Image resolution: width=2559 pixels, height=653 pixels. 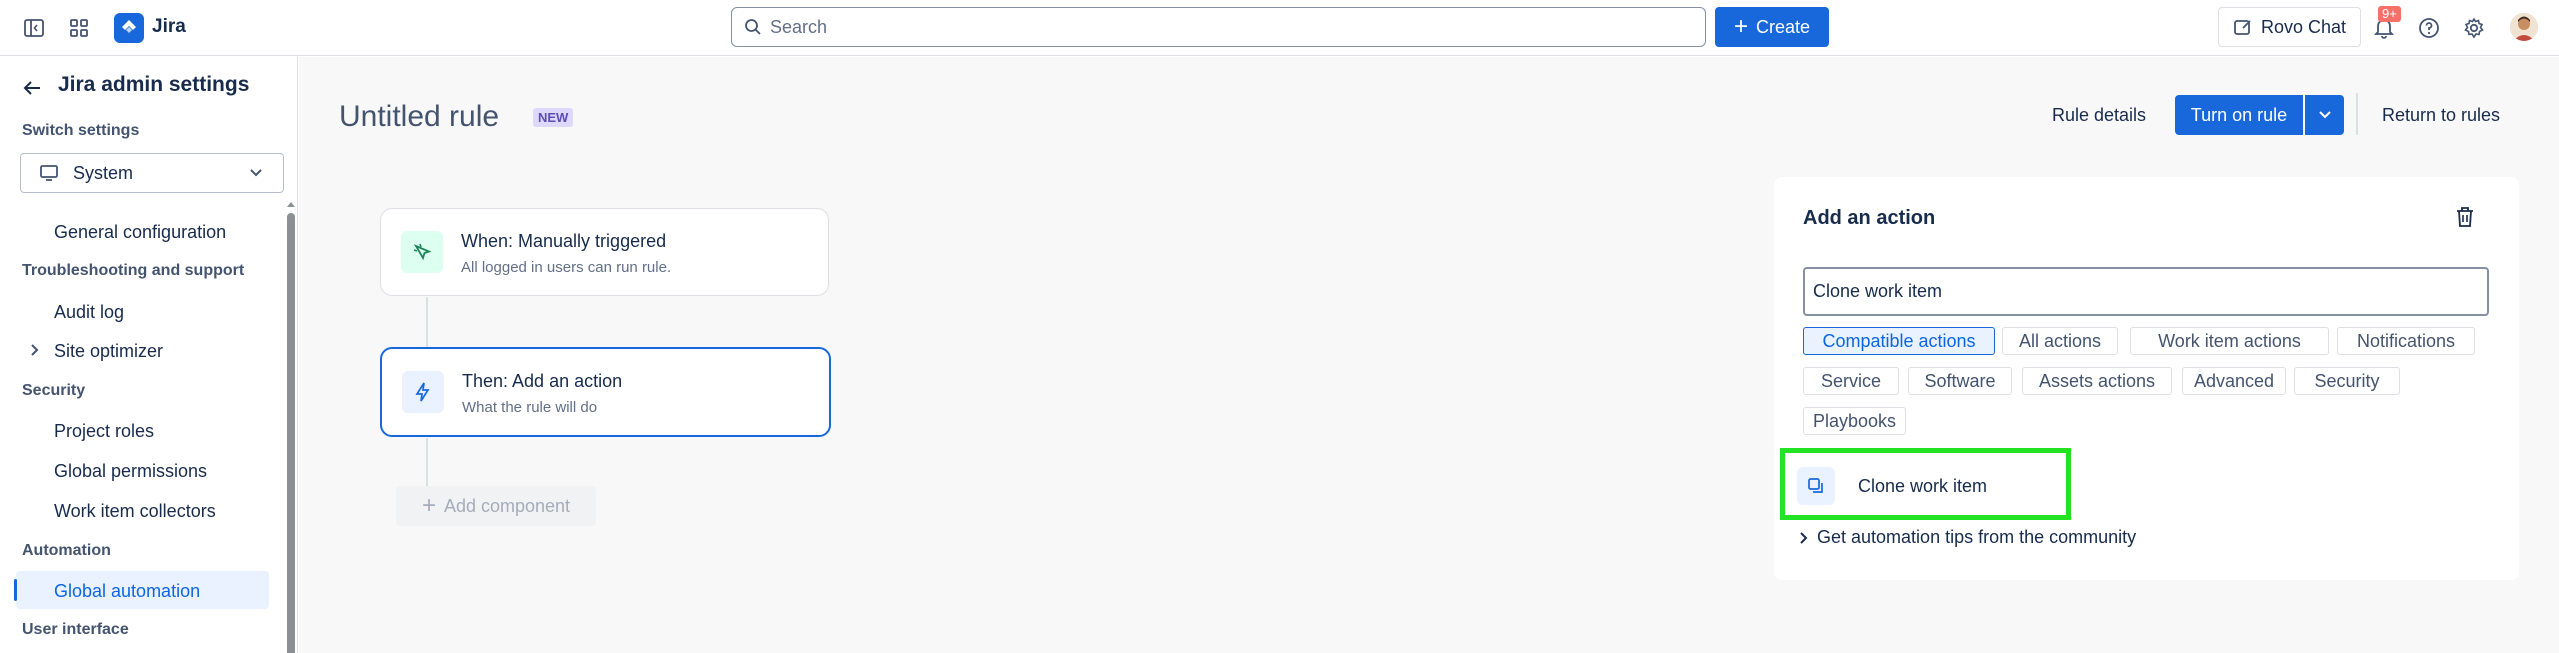 What do you see at coordinates (103, 172) in the screenshot?
I see `switcher-value: System` at bounding box center [103, 172].